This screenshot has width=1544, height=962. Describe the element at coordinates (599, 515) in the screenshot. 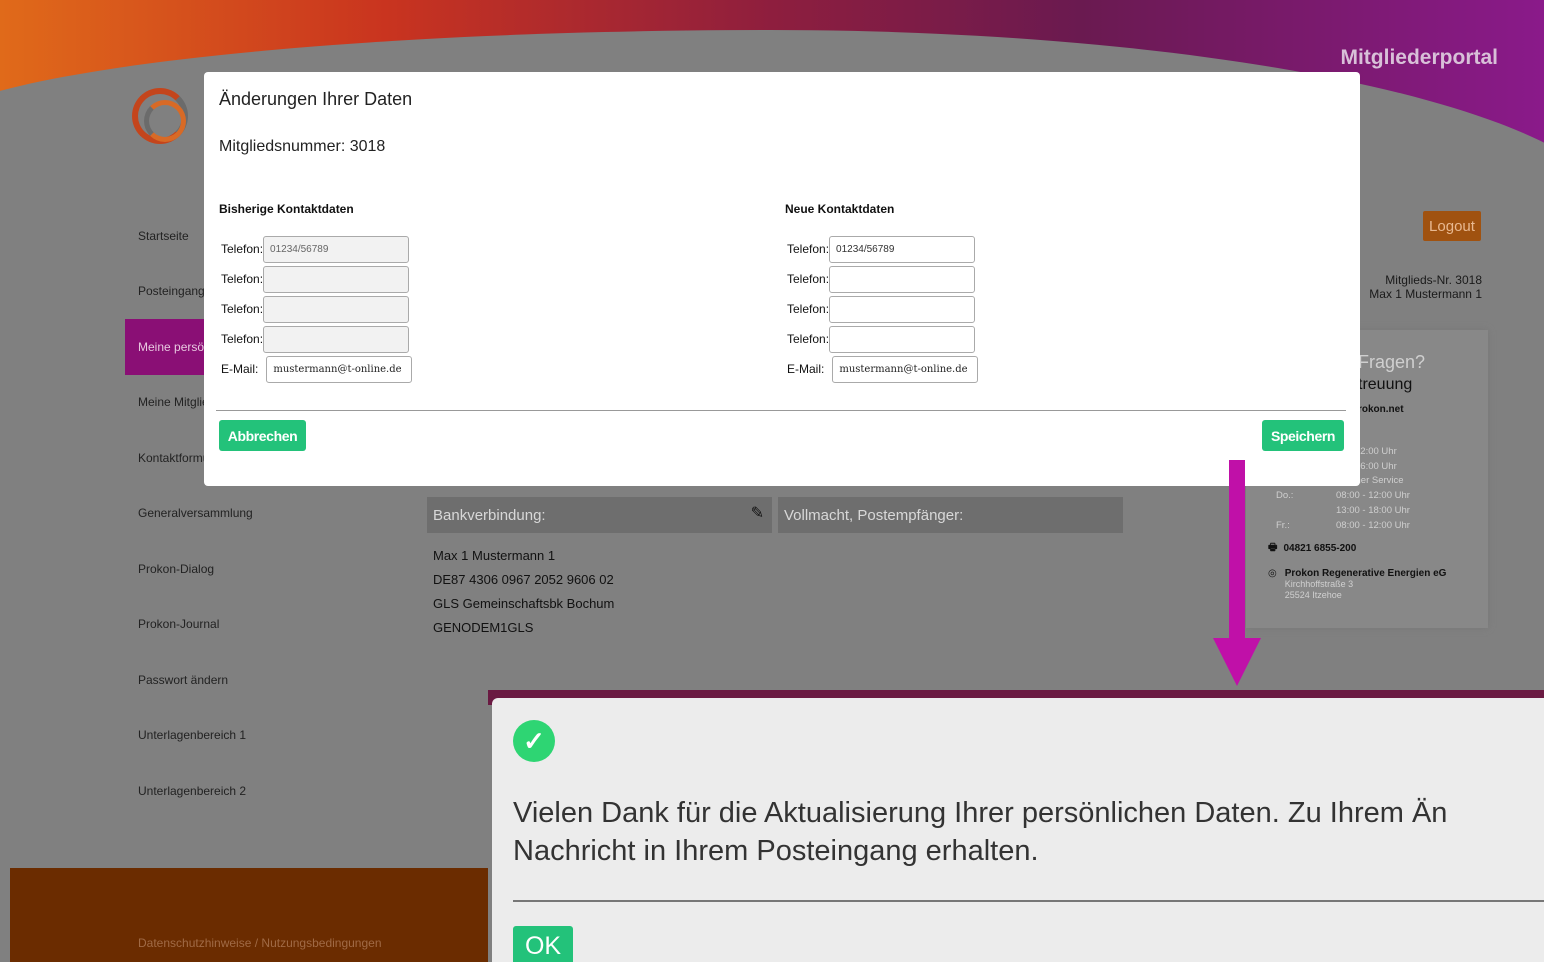

I see `bank-header: Bankverbindung: ✎` at that location.